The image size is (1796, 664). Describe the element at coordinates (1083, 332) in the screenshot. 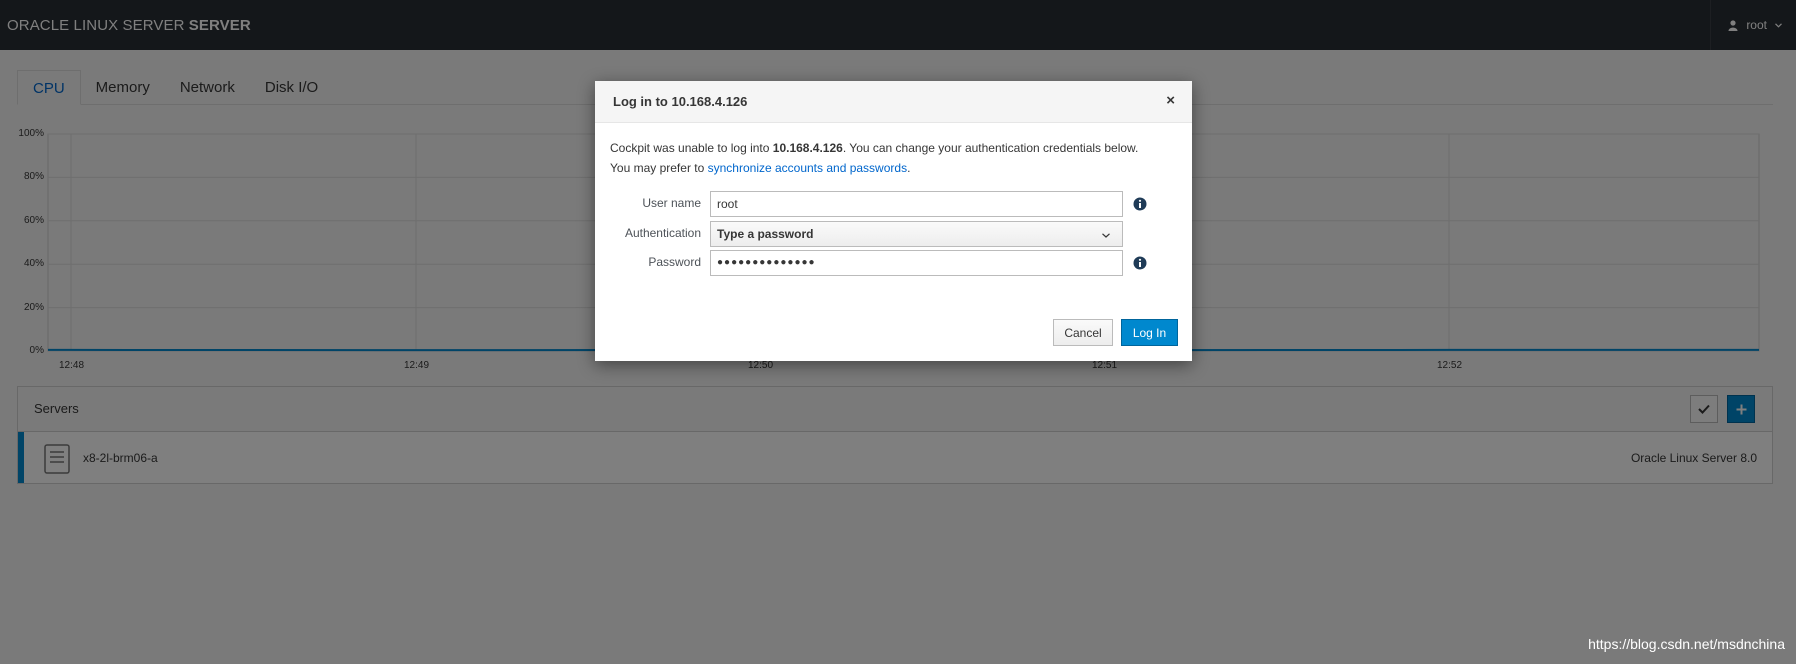

I see `cancel-button: Cancel` at that location.